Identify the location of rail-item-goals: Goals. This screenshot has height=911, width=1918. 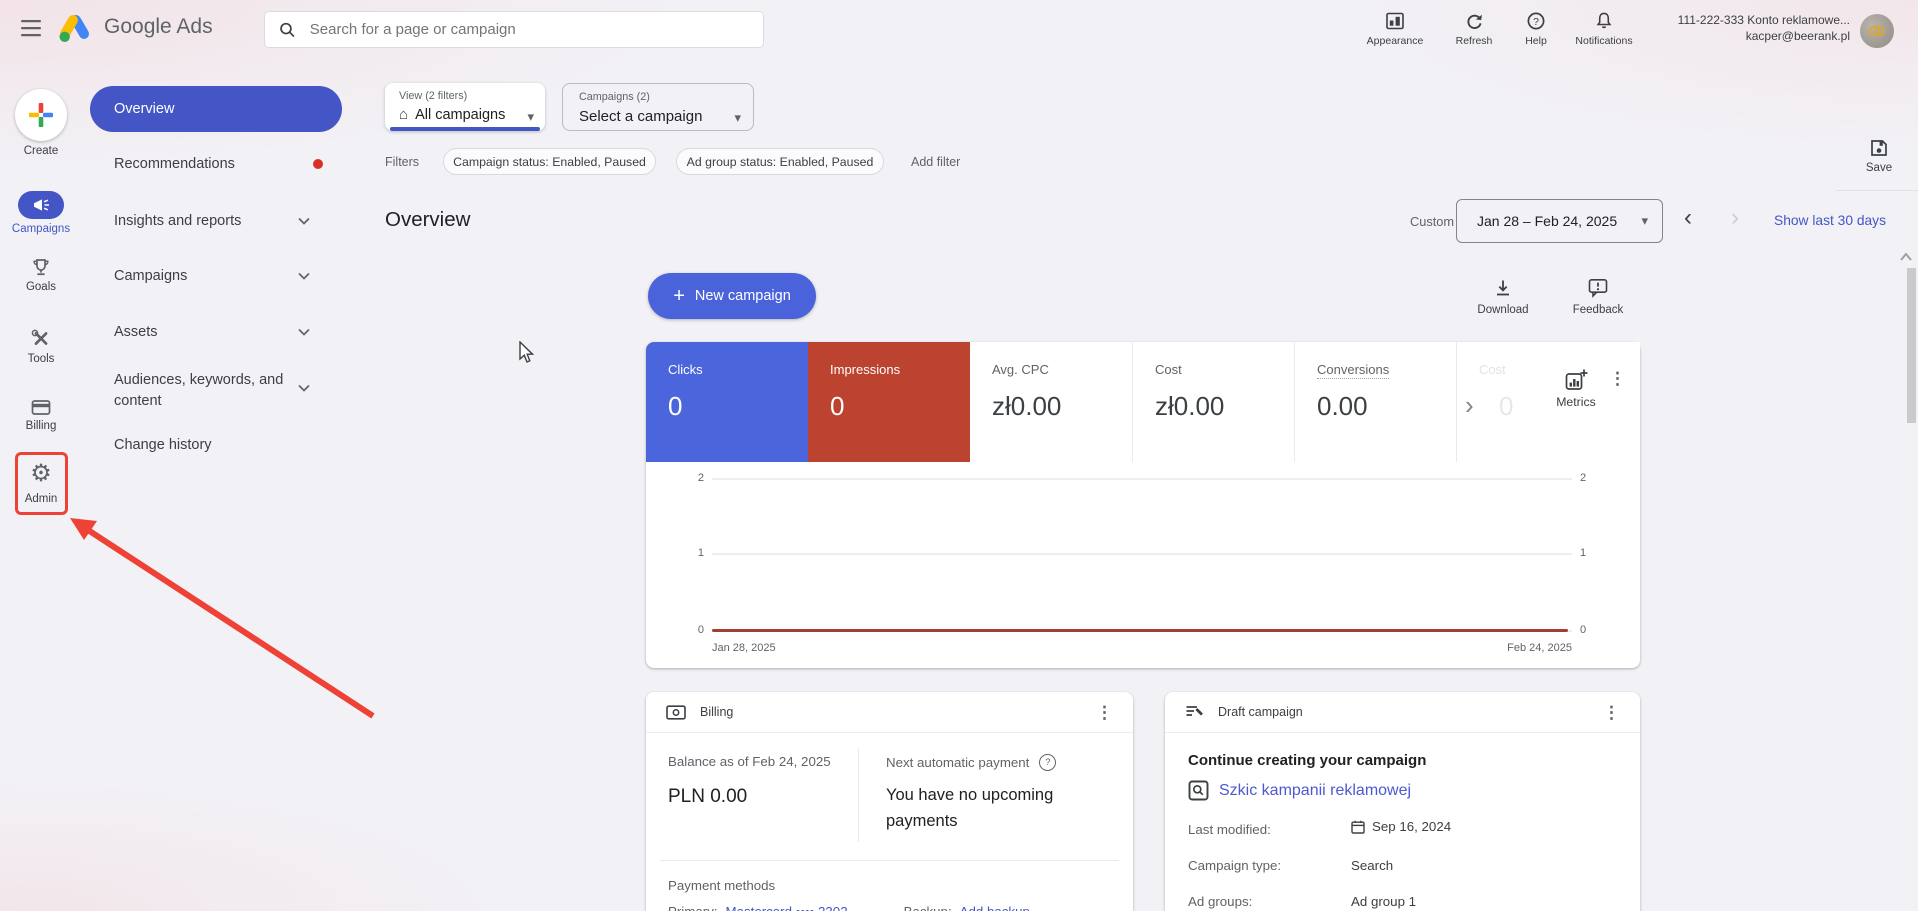
(41, 275).